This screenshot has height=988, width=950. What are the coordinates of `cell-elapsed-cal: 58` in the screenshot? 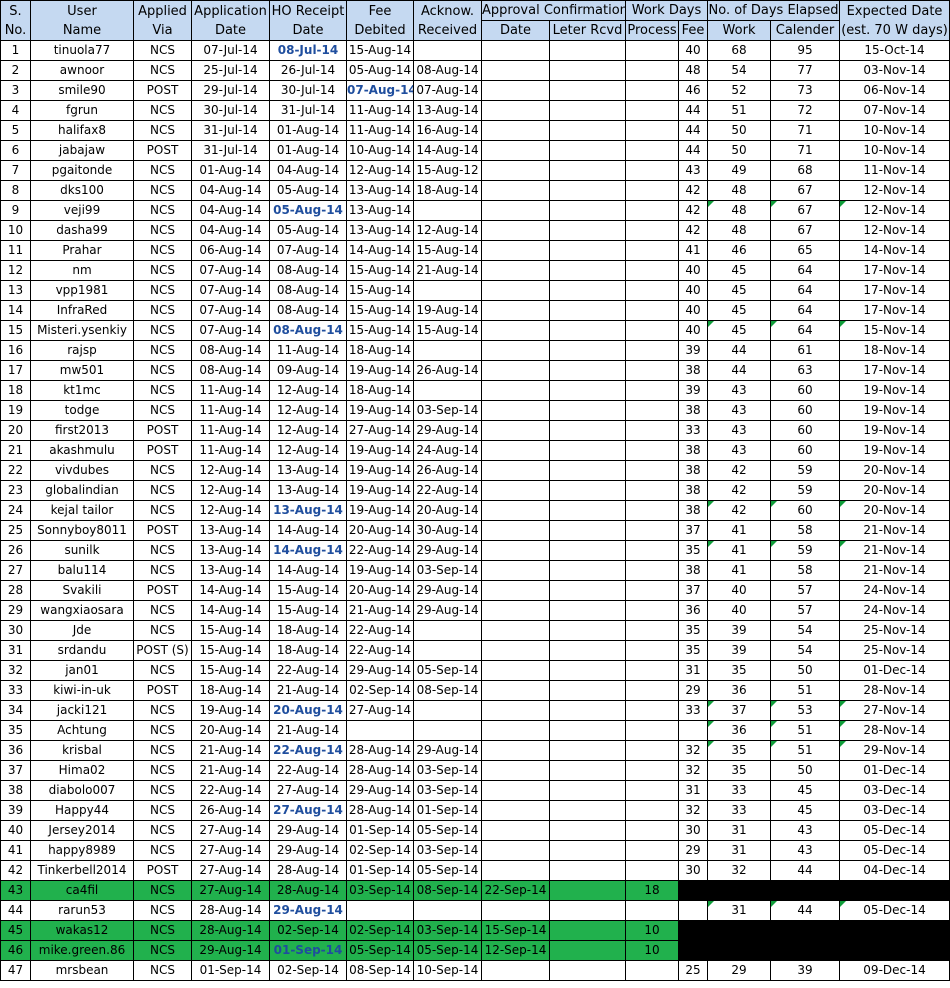 It's located at (805, 570).